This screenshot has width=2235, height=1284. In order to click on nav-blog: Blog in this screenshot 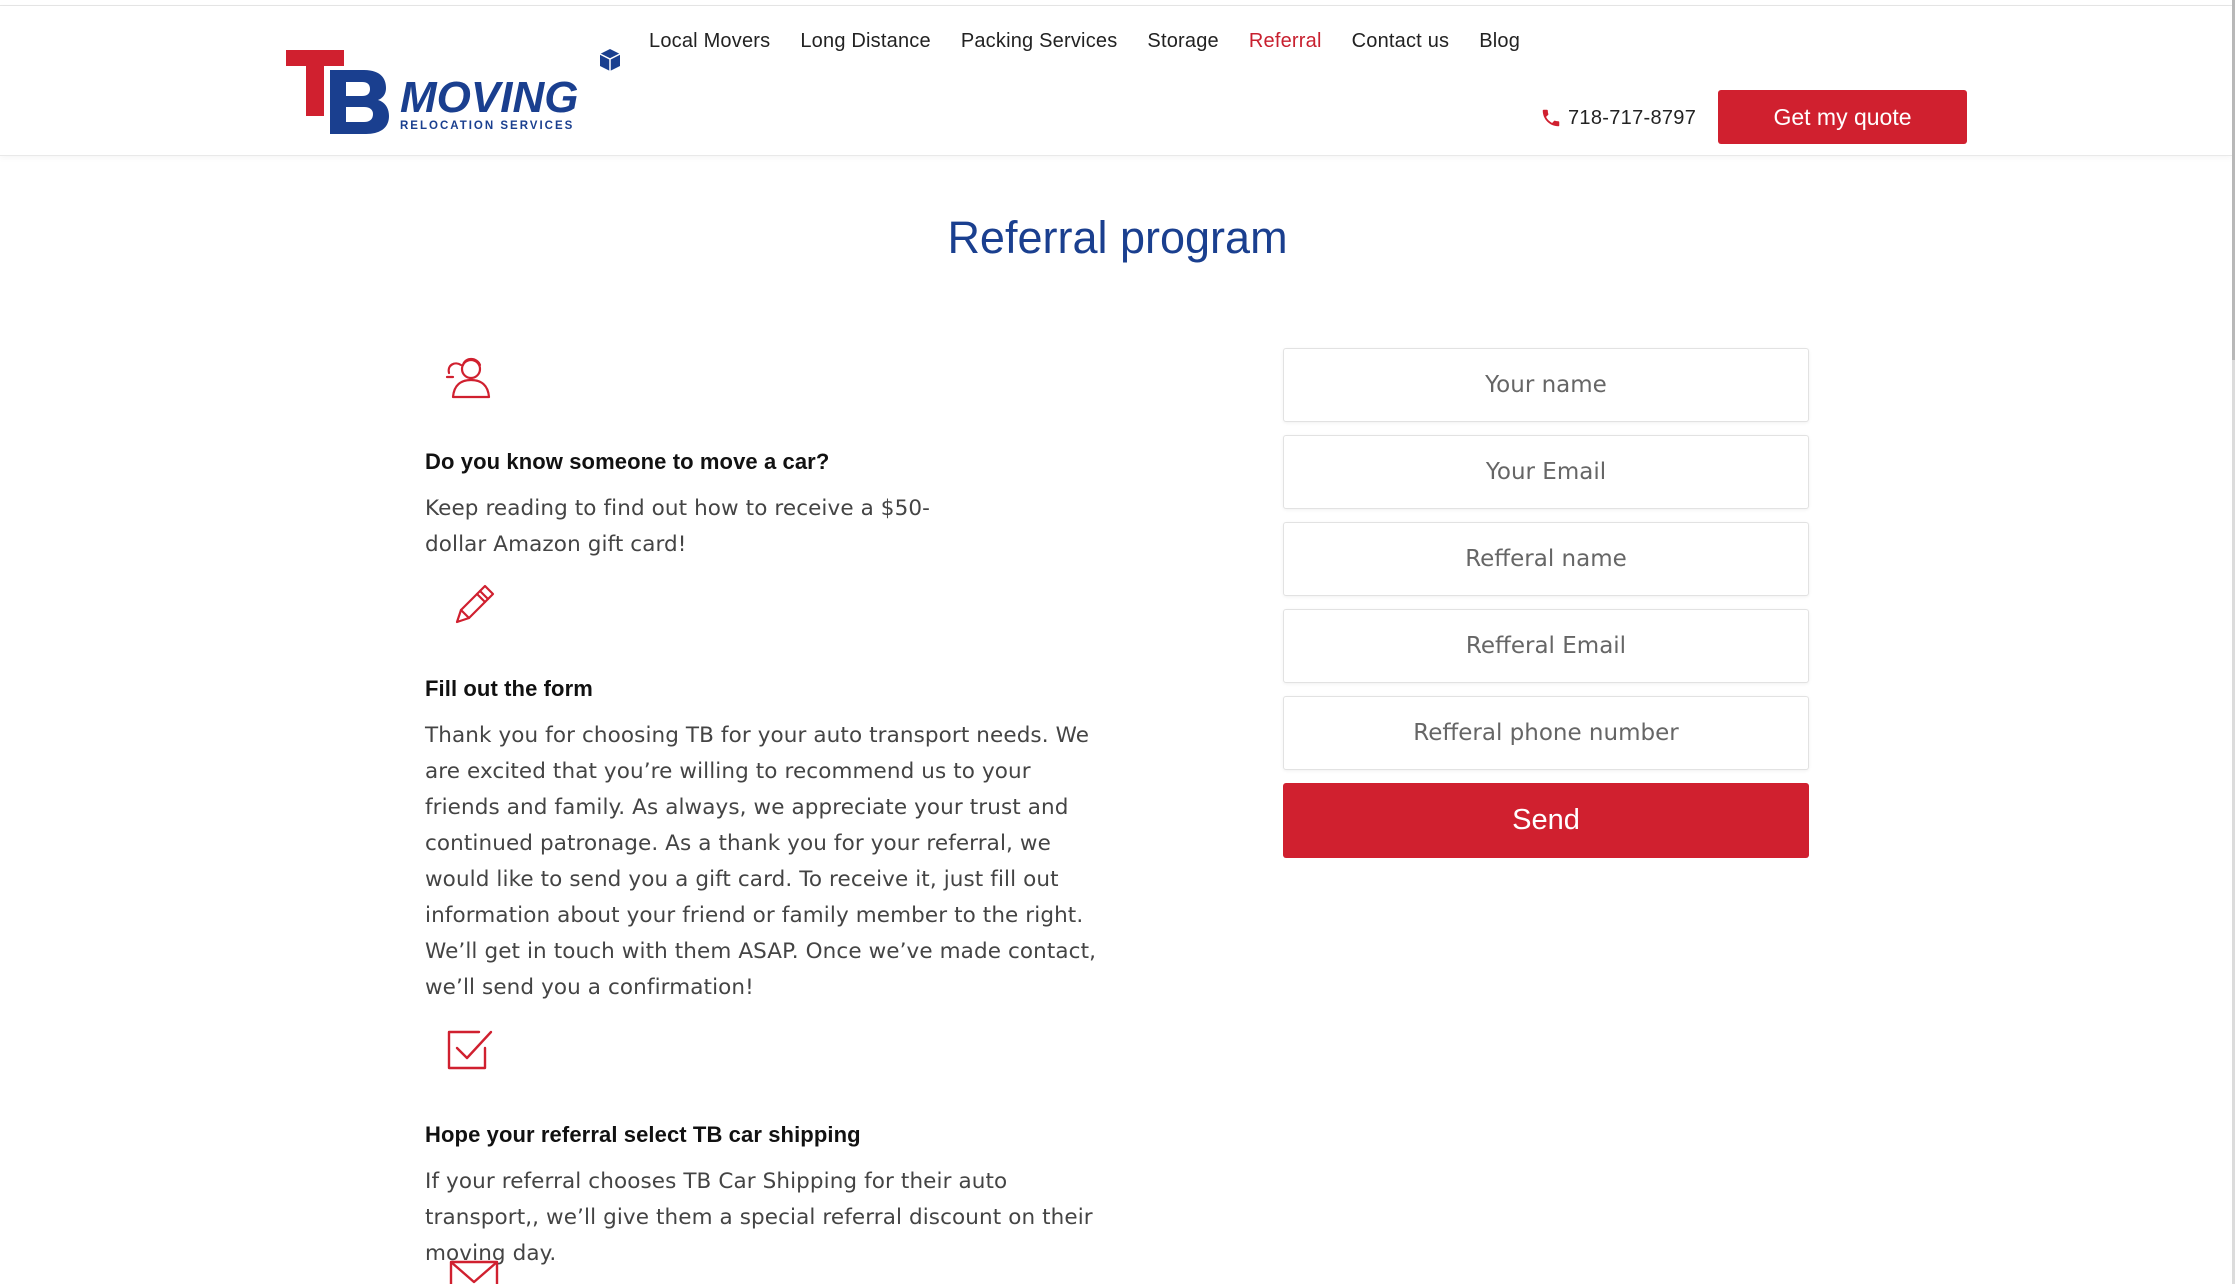, I will do `click(1499, 41)`.